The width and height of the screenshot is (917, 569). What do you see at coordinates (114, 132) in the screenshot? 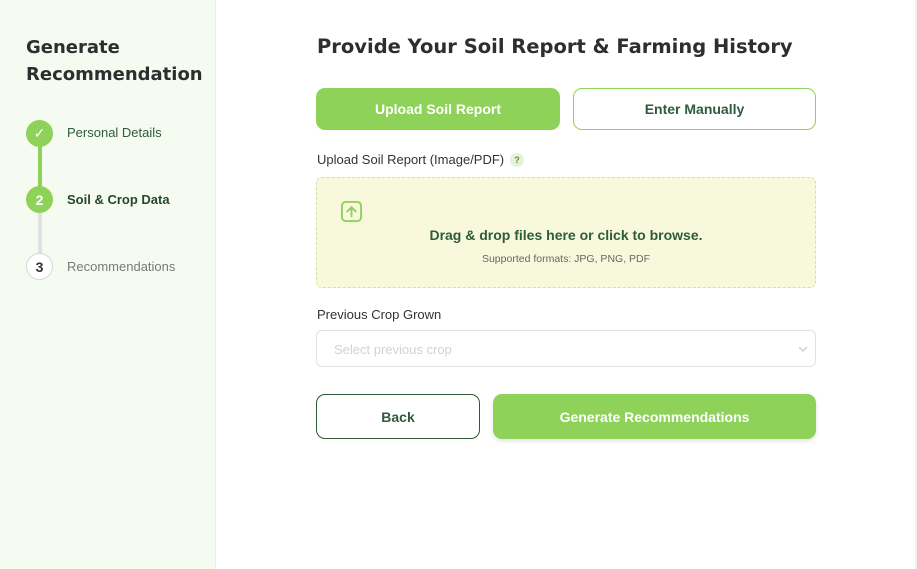
I see `step-1-label: Personal Details` at bounding box center [114, 132].